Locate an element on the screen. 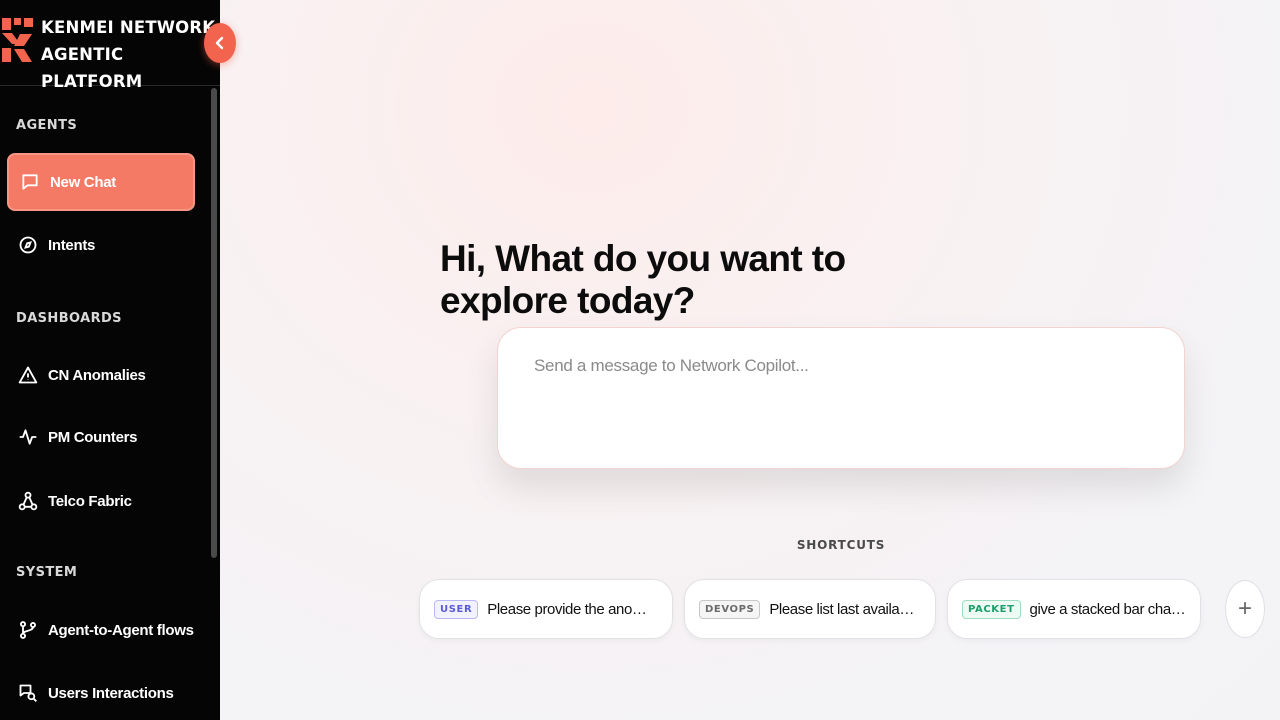 The image size is (1280, 720). messages-search-icon is located at coordinates (28, 693).